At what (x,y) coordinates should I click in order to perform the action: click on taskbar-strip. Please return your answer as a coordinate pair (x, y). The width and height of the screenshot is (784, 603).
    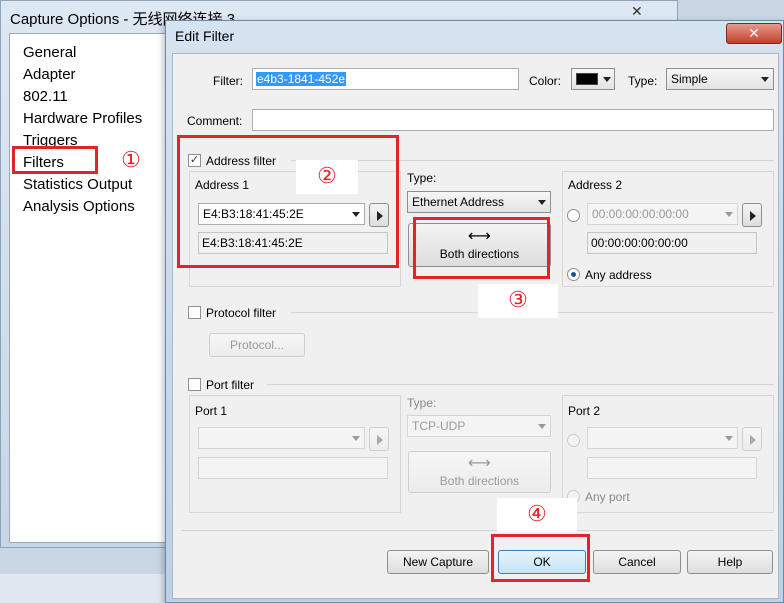
    Looking at the image, I should click on (82, 588).